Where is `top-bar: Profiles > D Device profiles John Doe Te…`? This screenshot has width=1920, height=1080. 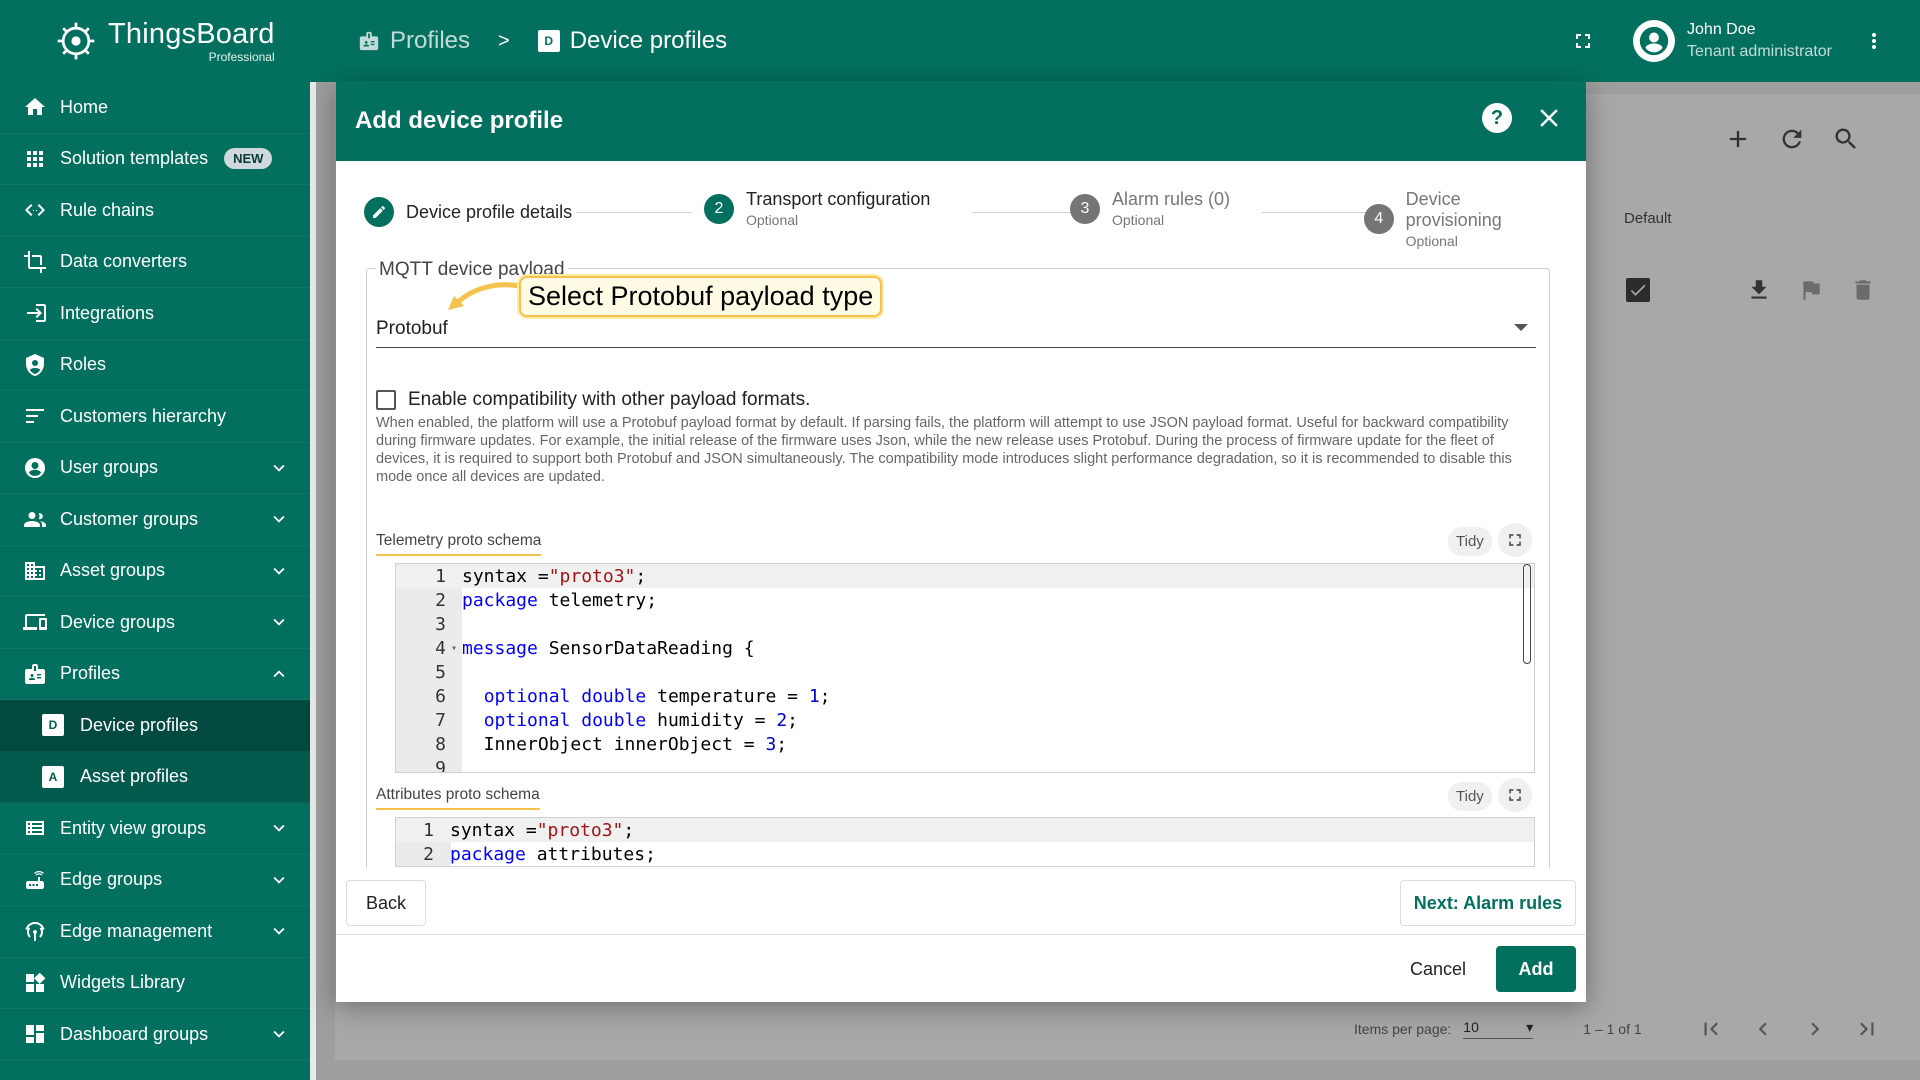
top-bar: Profiles > D Device profiles John Doe Te… is located at coordinates (1115, 41).